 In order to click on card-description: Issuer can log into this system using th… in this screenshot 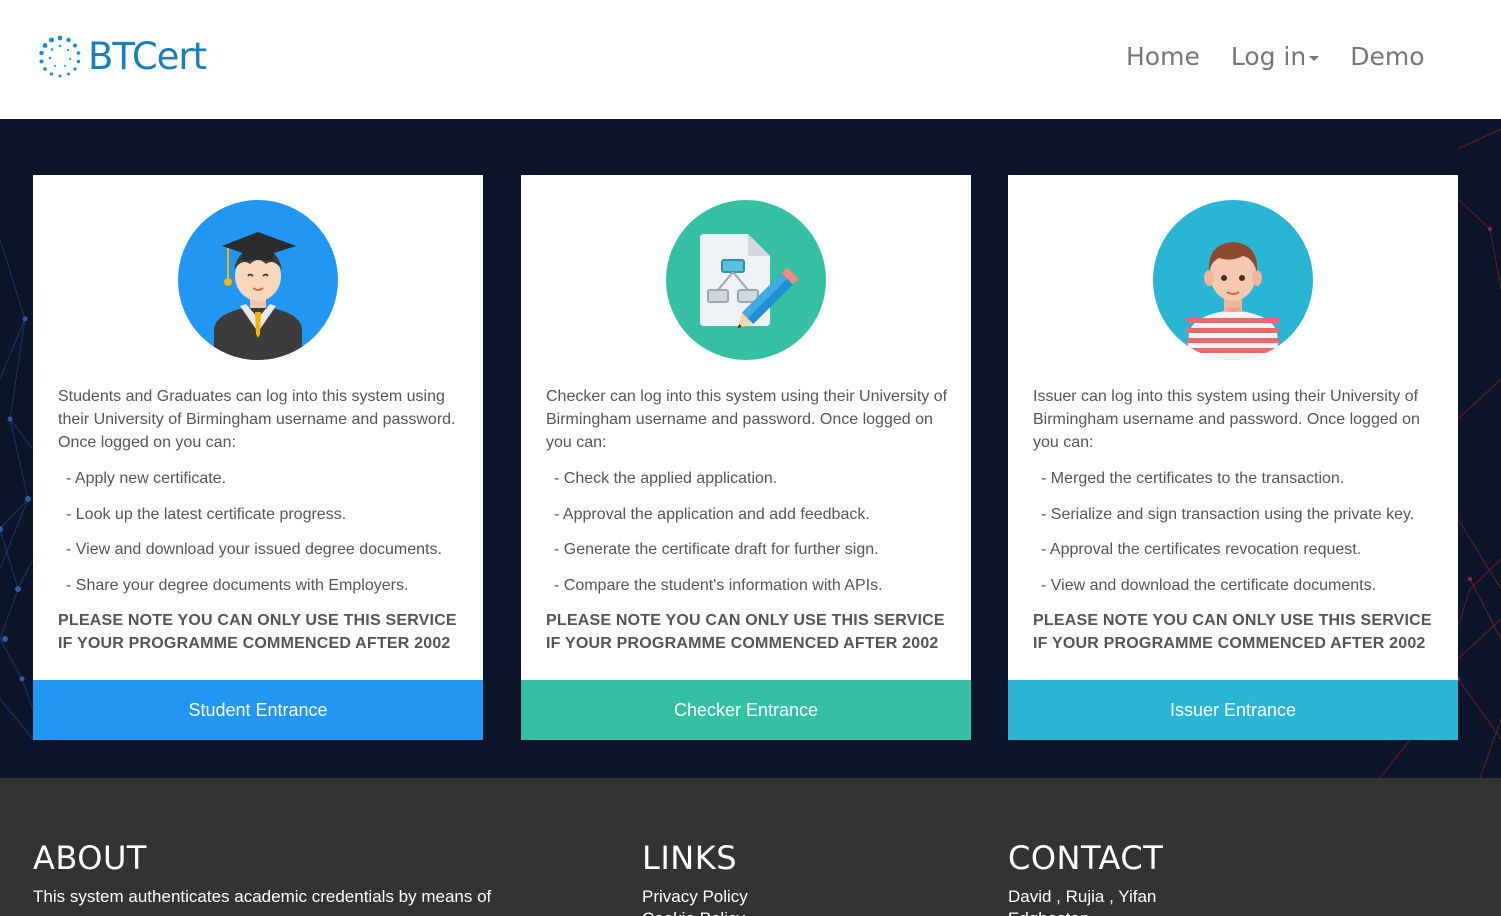, I will do `click(1226, 419)`.